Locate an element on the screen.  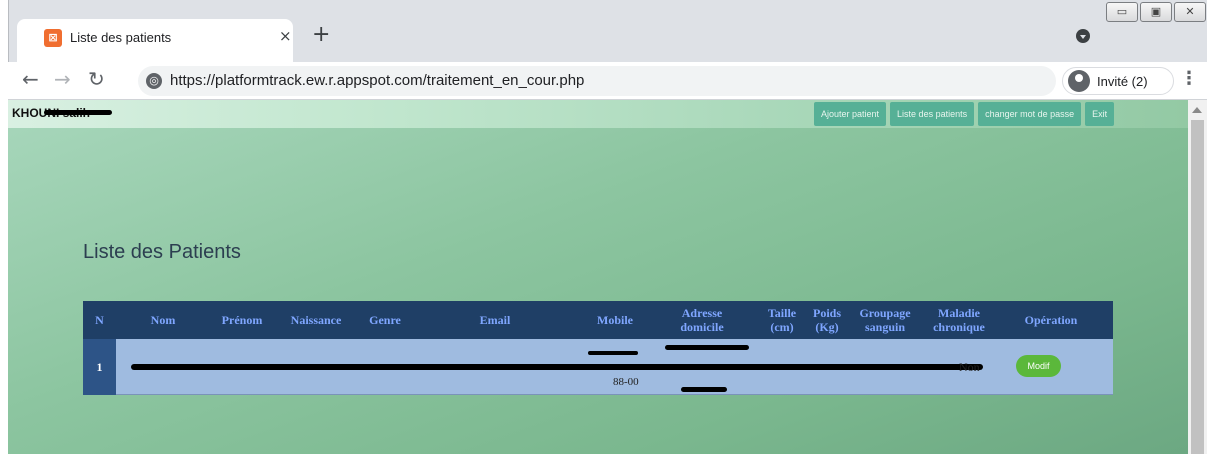
reload-icon: ↻ is located at coordinates (96, 79).